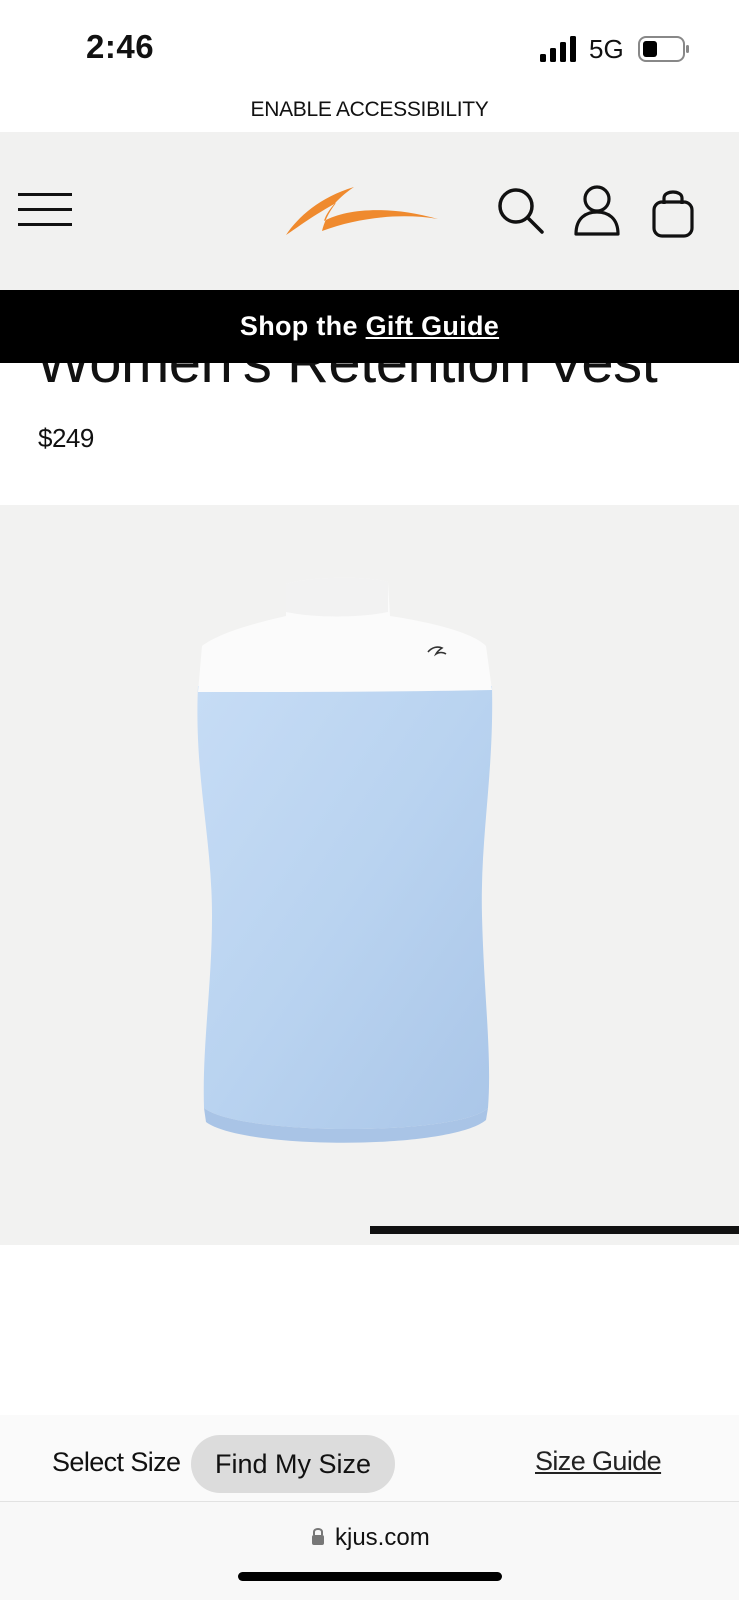 The image size is (739, 1600). Describe the element at coordinates (558, 49) in the screenshot. I see `signal-bars-icon` at that location.